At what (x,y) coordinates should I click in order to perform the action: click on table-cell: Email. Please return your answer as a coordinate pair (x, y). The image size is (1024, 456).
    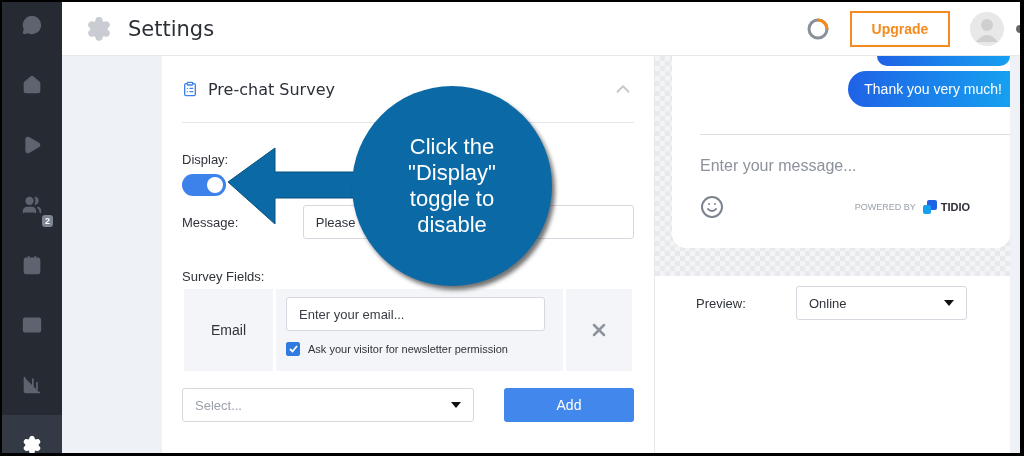
    Looking at the image, I should click on (228, 330).